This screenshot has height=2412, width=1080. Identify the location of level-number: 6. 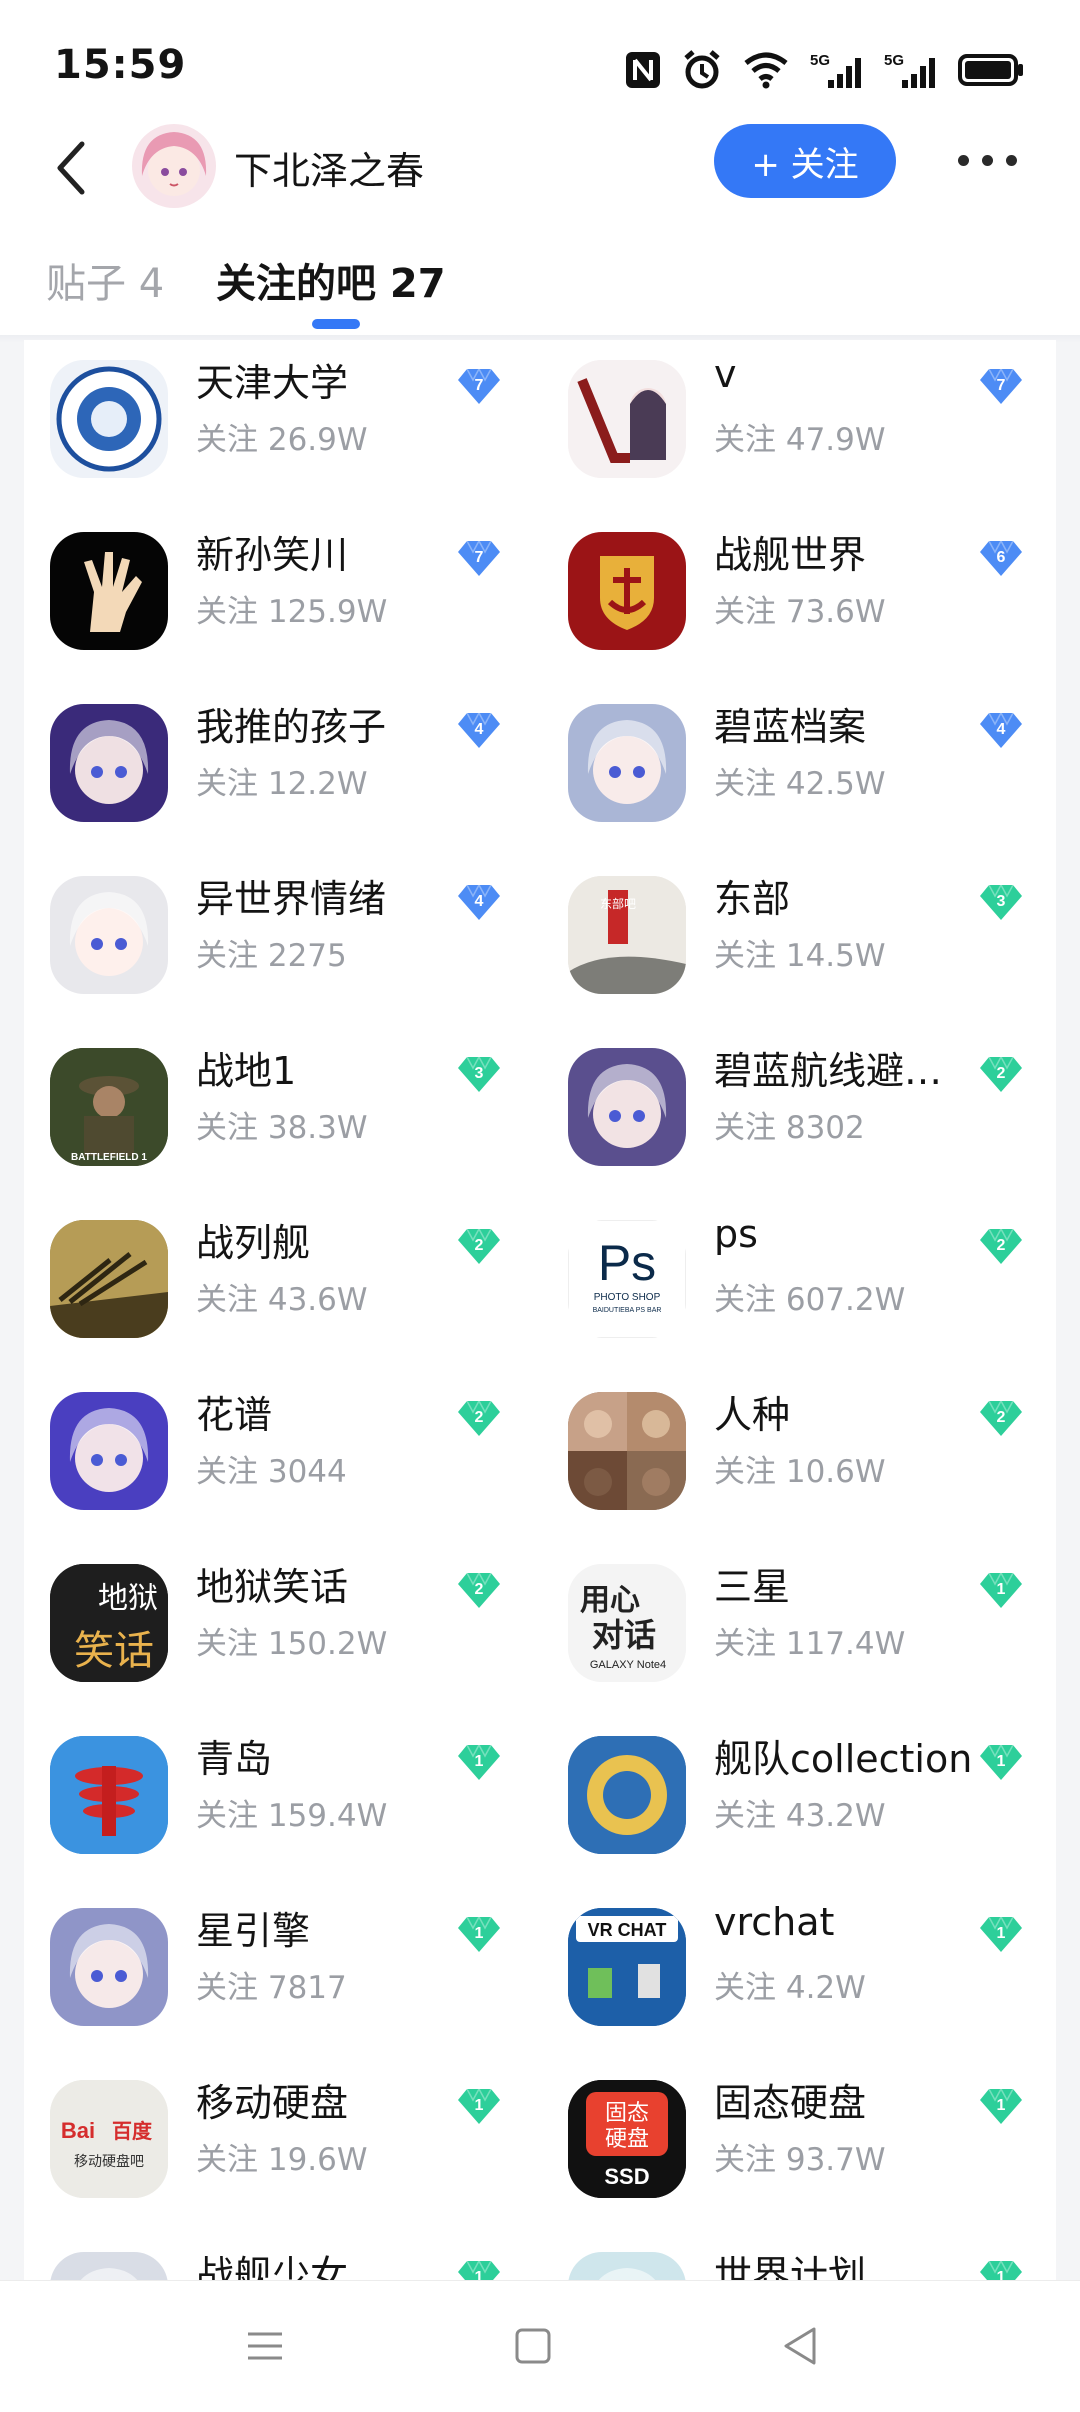
(1001, 557).